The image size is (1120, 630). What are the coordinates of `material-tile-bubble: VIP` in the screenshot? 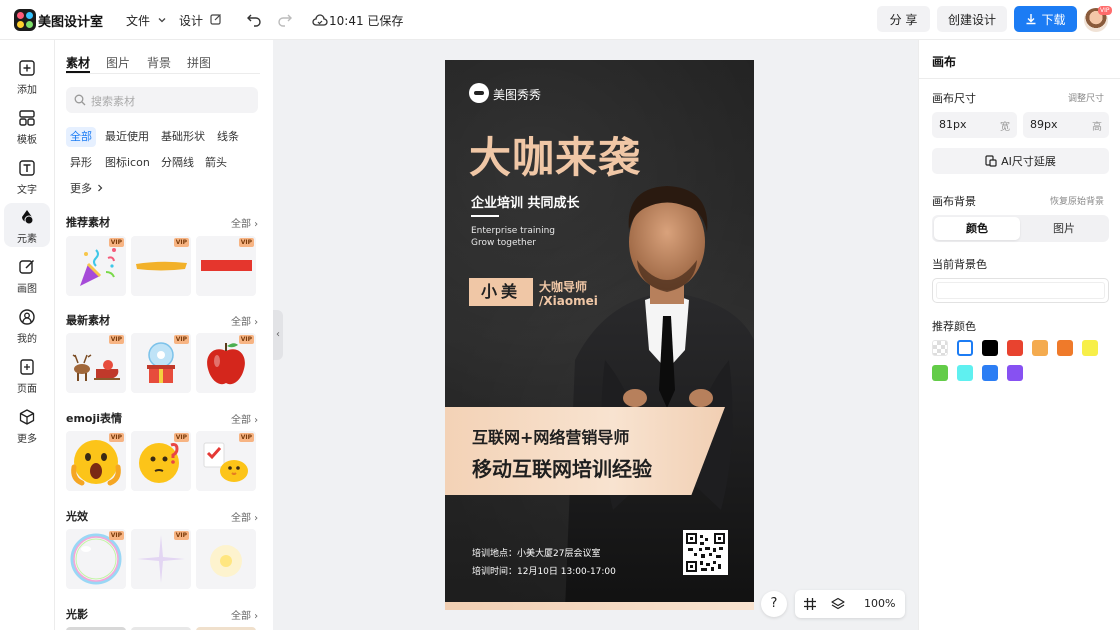 It's located at (96, 559).